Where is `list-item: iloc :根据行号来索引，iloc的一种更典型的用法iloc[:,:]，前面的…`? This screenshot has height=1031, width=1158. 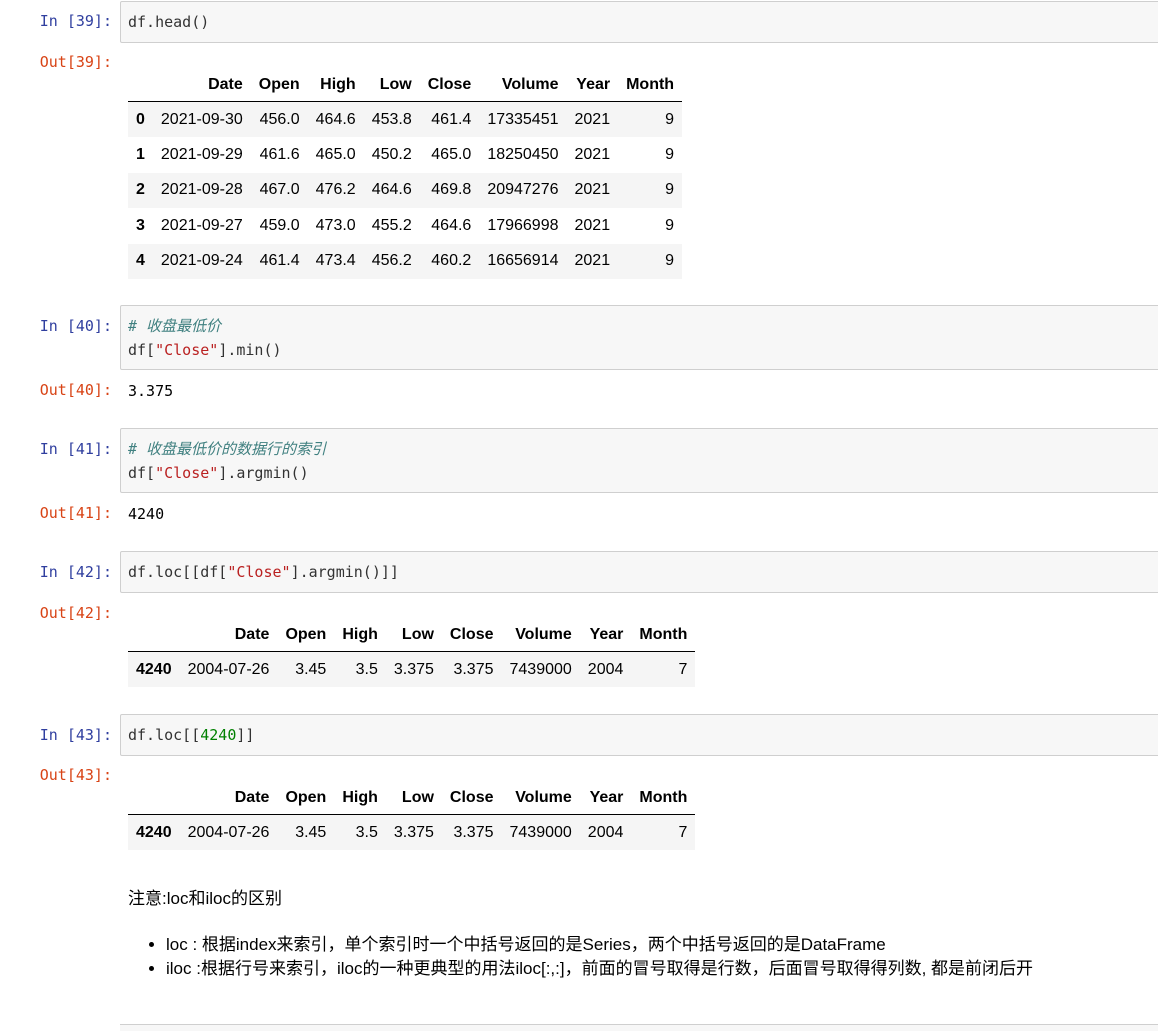 list-item: iloc :根据行号来索引，iloc的一种更典型的用法iloc[:,:]，前面的… is located at coordinates (599, 969).